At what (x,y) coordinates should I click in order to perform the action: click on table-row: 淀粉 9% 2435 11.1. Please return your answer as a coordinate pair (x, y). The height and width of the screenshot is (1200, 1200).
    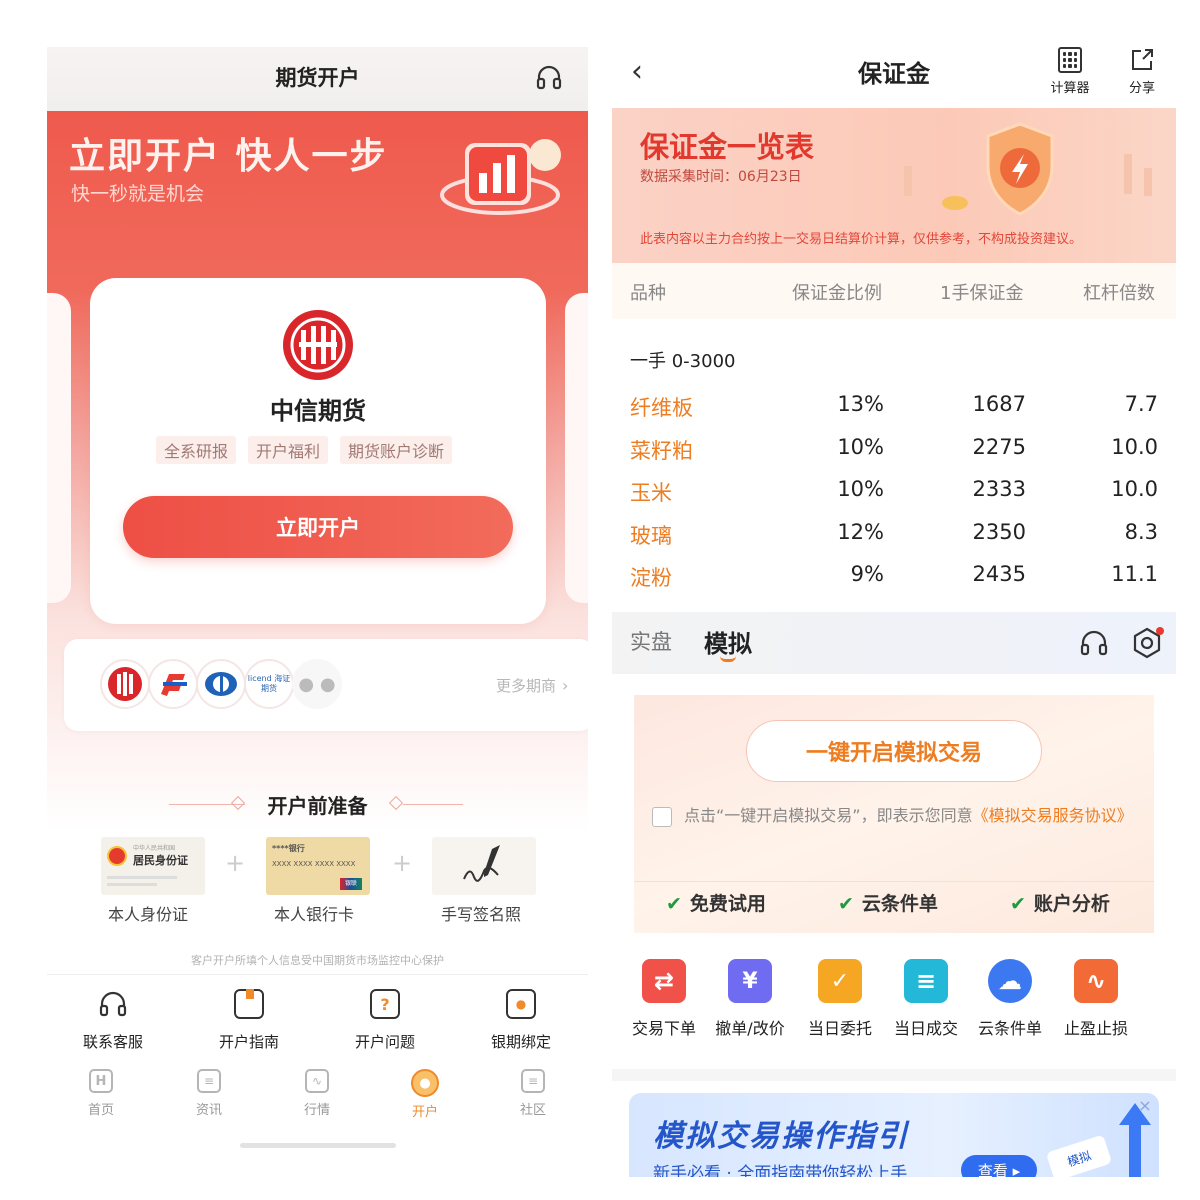
    Looking at the image, I should click on (894, 575).